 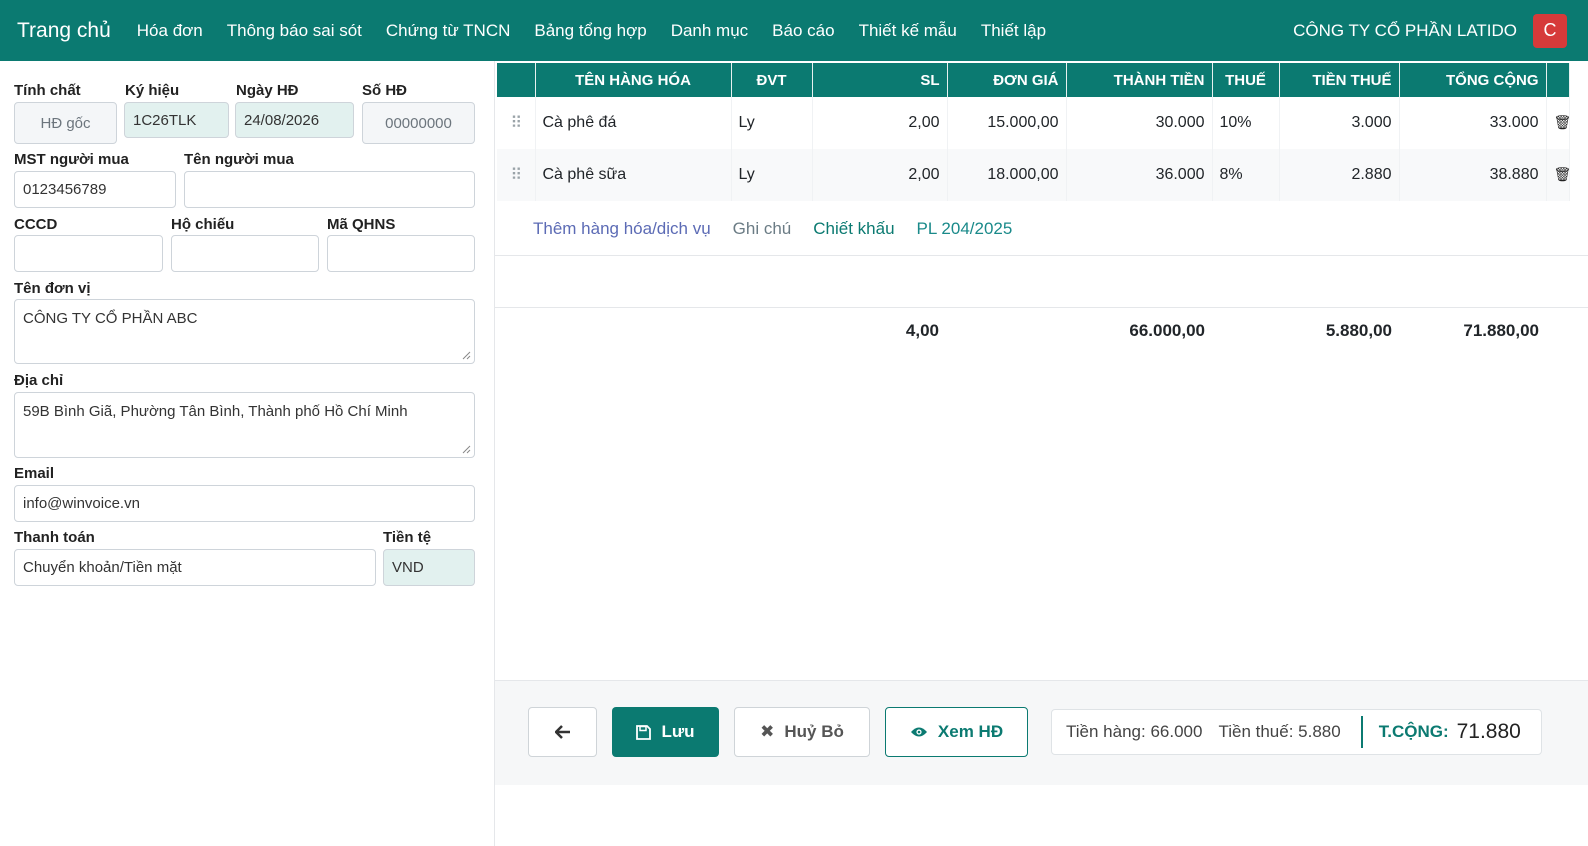 I want to click on appendix-link: PL 204/2025, so click(x=965, y=229).